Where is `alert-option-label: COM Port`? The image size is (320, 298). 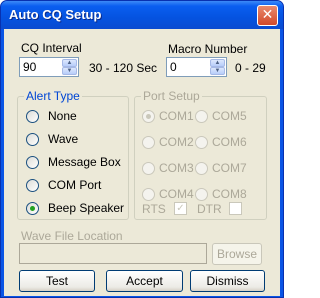 alert-option-label: COM Port is located at coordinates (75, 185).